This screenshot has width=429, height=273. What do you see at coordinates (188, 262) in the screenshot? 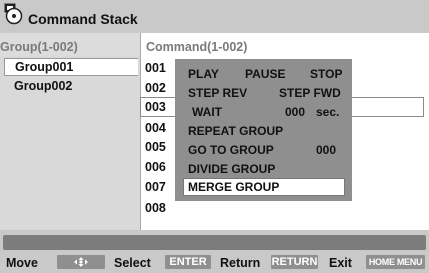
I see `enter-key: ENTER` at bounding box center [188, 262].